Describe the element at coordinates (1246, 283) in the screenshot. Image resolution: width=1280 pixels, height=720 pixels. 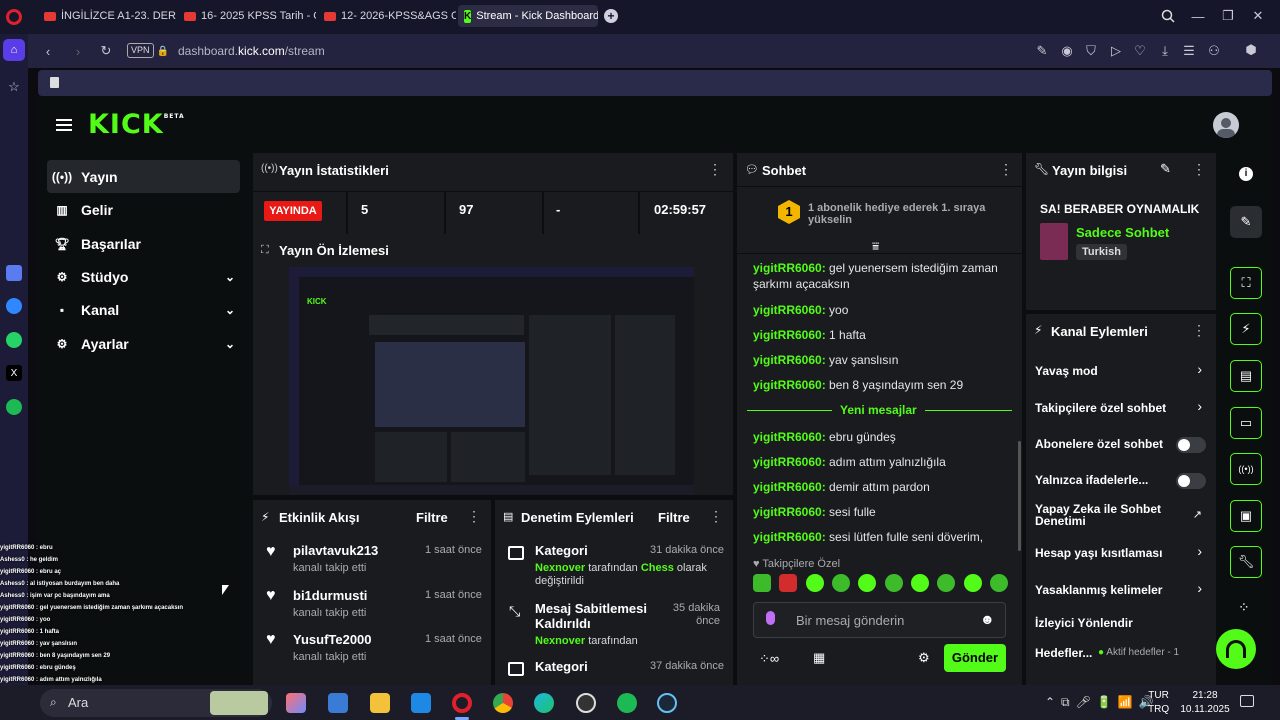
I see `preview-icon: ⛶` at that location.